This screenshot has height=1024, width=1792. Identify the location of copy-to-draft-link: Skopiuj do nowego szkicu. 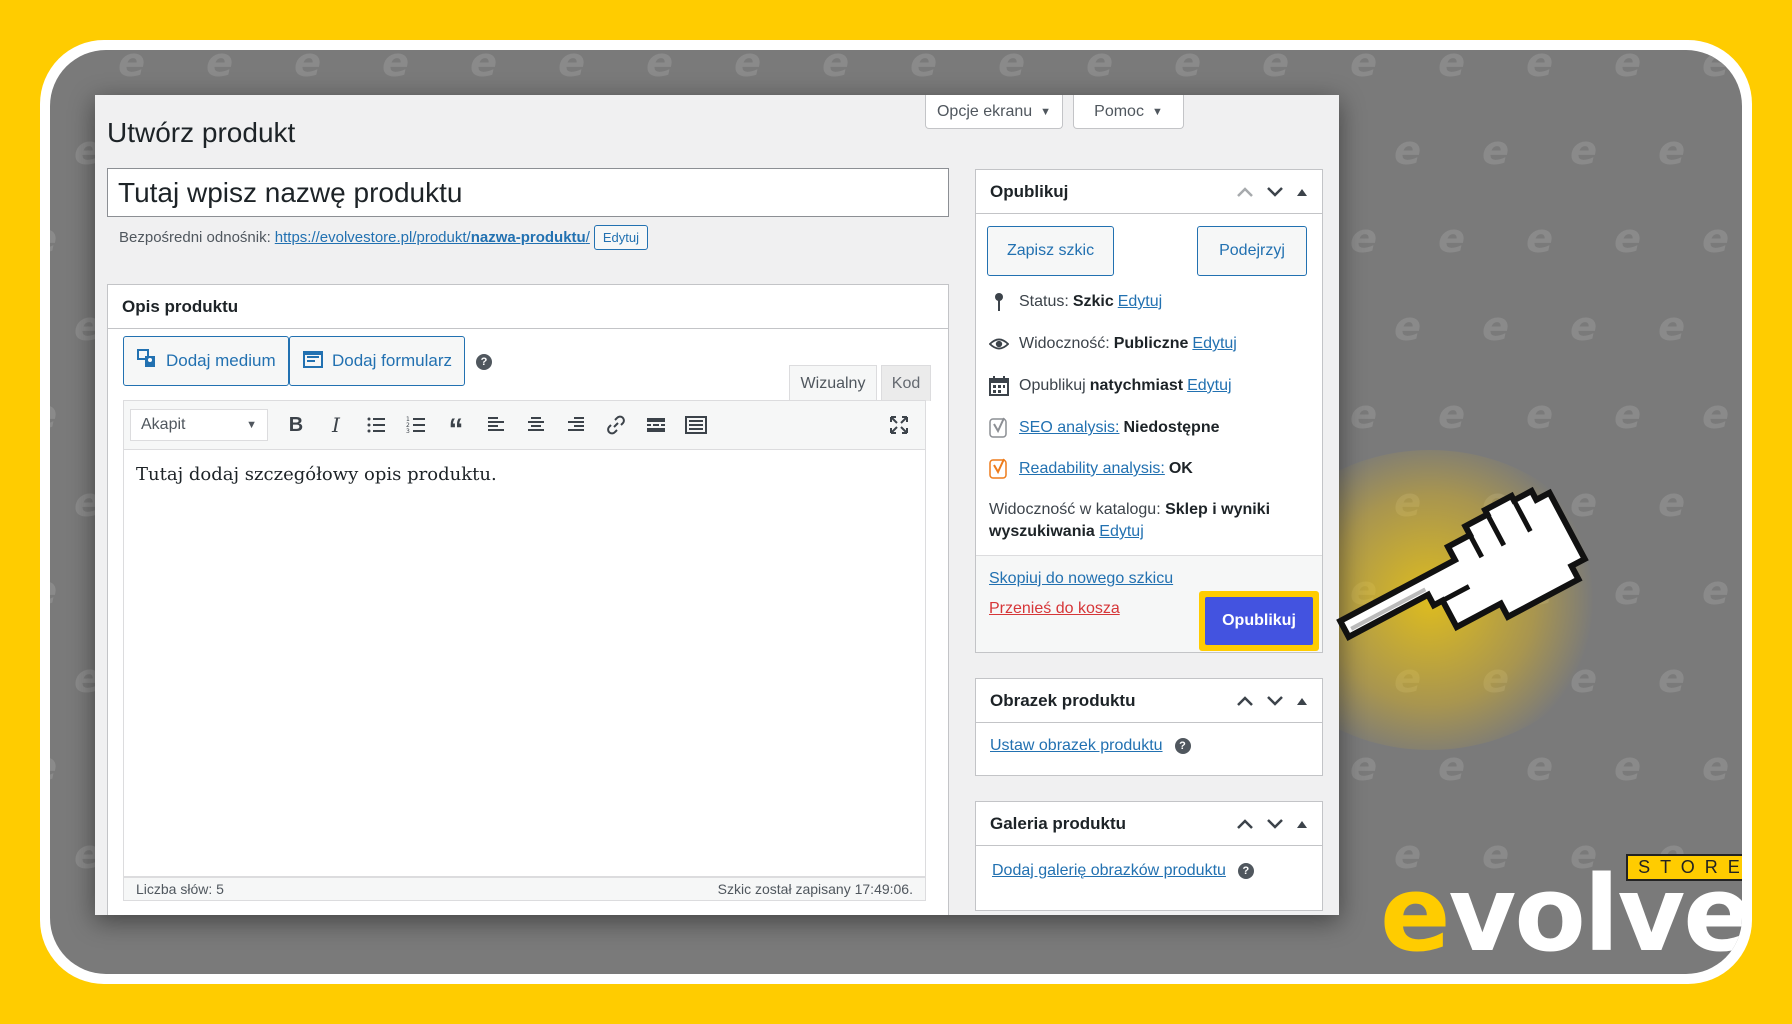
(1081, 579).